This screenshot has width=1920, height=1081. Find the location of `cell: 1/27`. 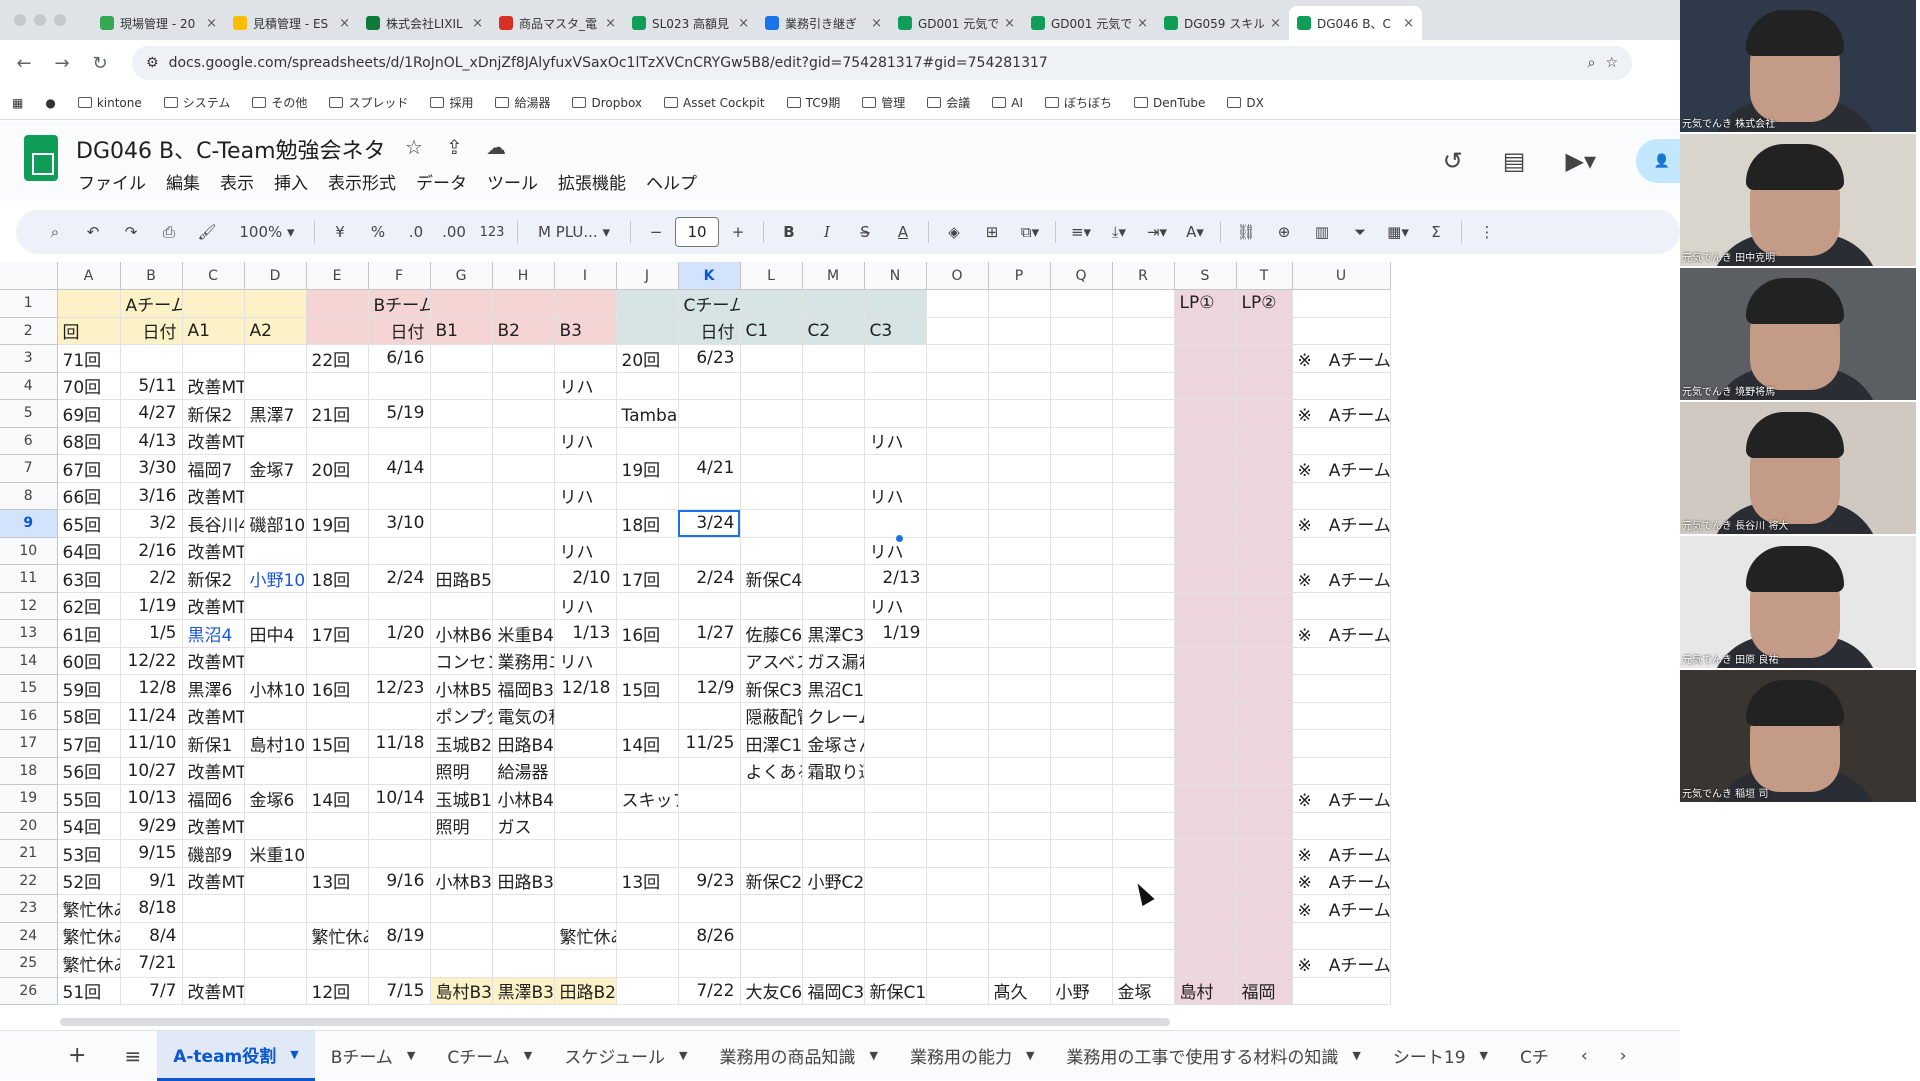

cell: 1/27 is located at coordinates (709, 633).